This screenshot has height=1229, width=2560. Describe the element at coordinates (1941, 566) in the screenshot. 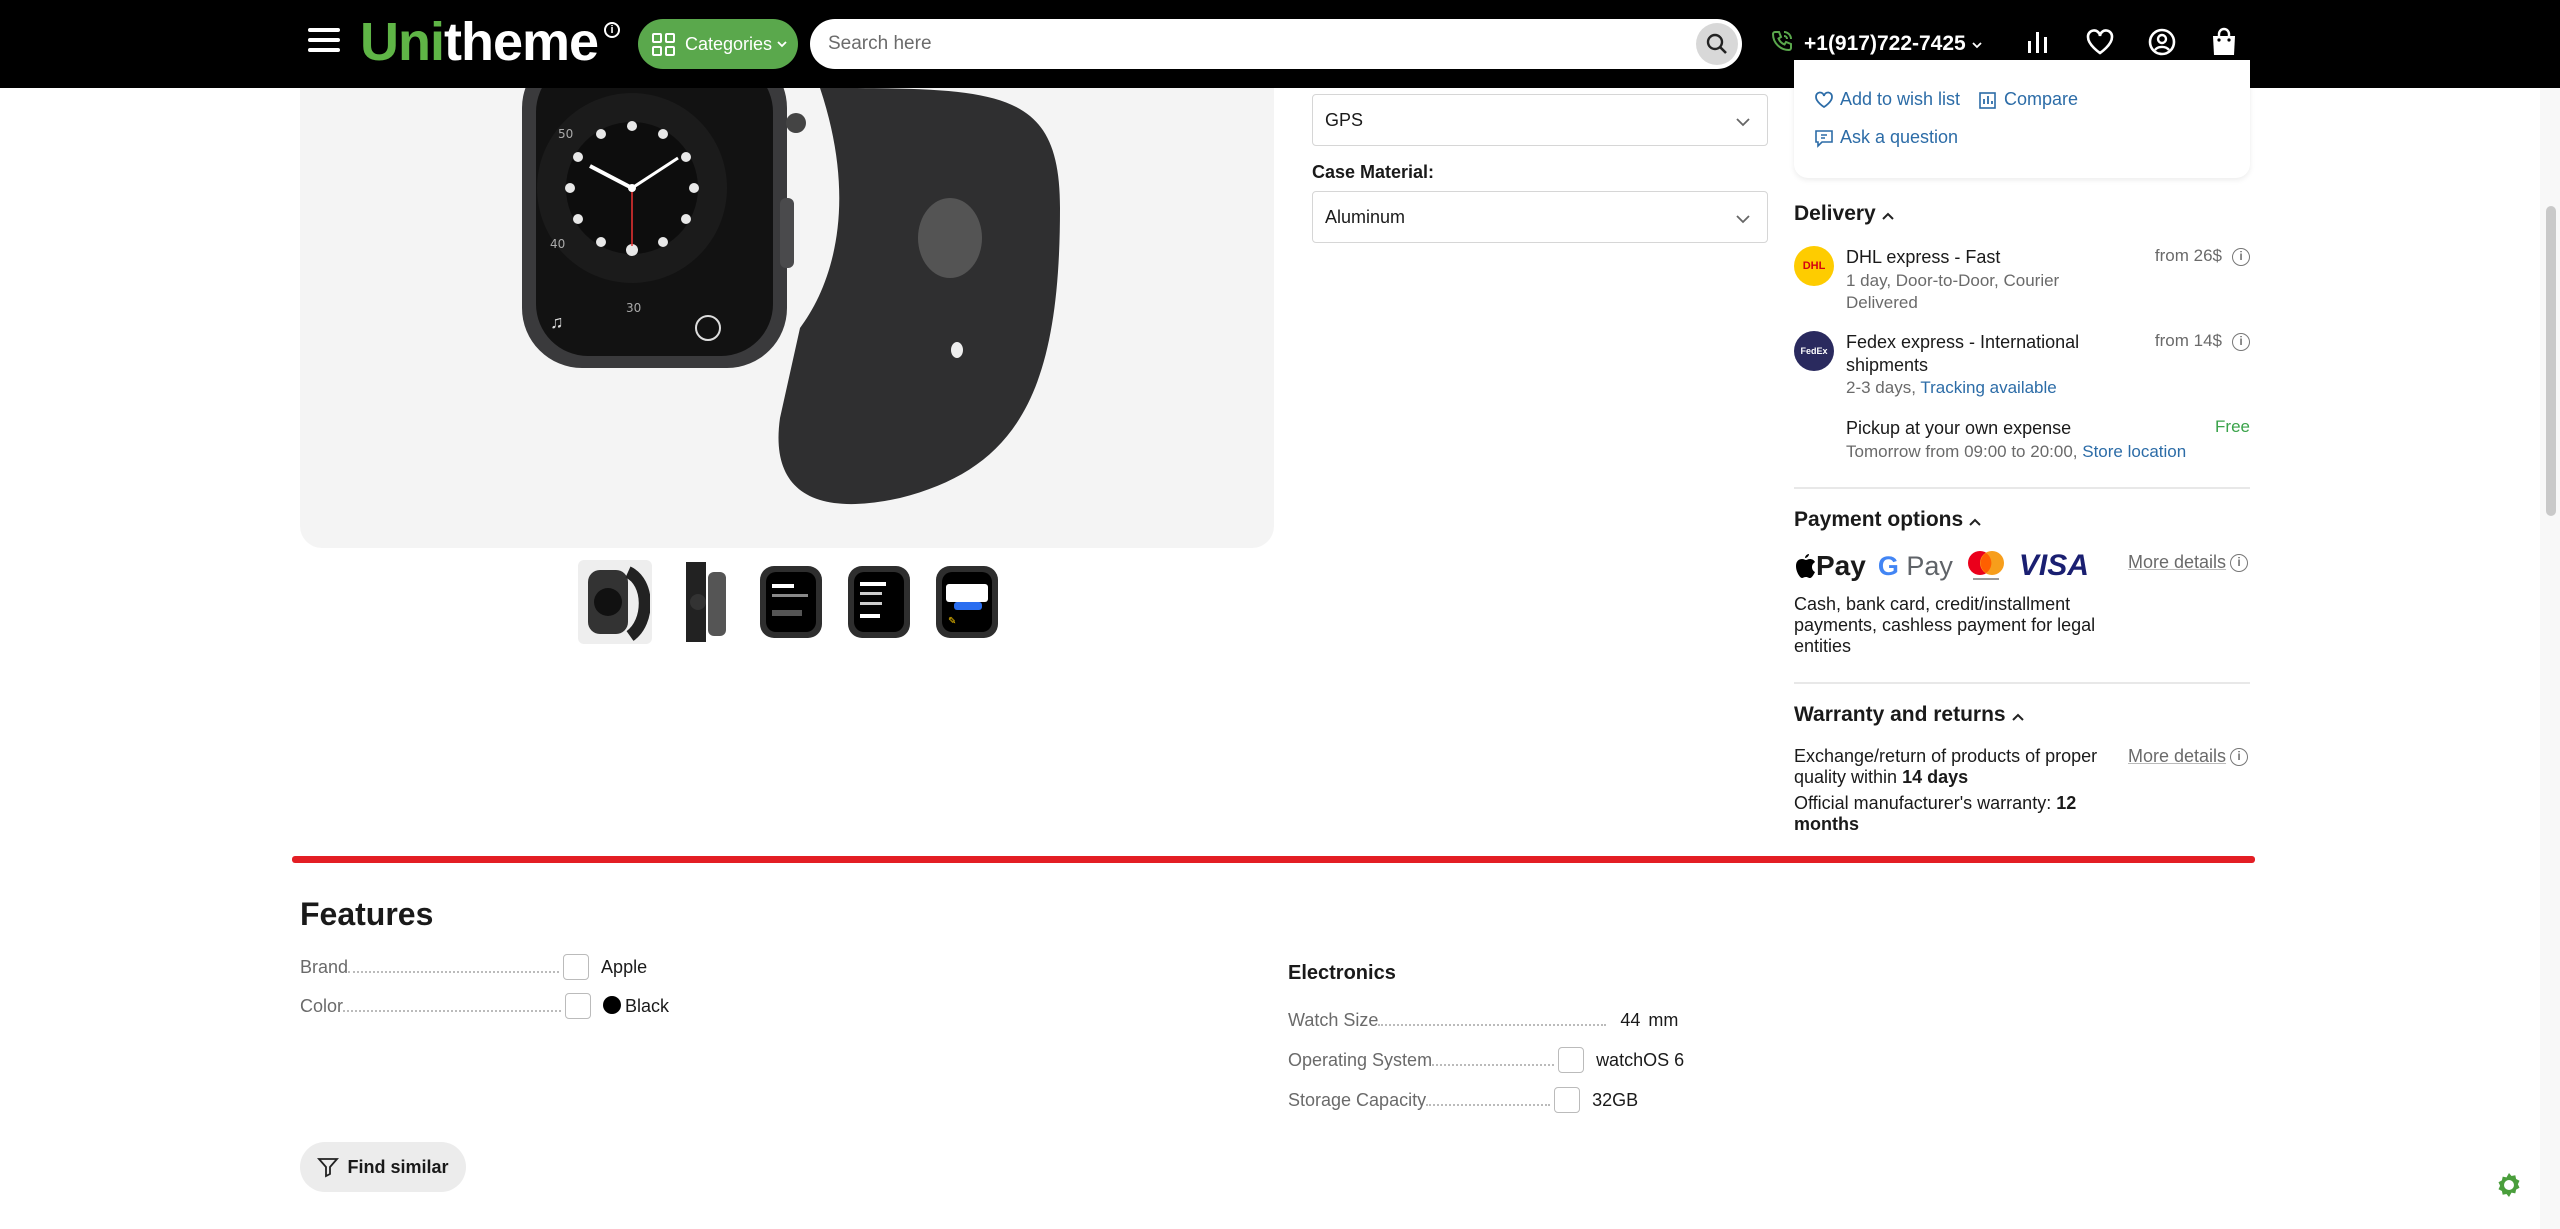

I see `payment-logos: Pay G Pay VISA` at that location.